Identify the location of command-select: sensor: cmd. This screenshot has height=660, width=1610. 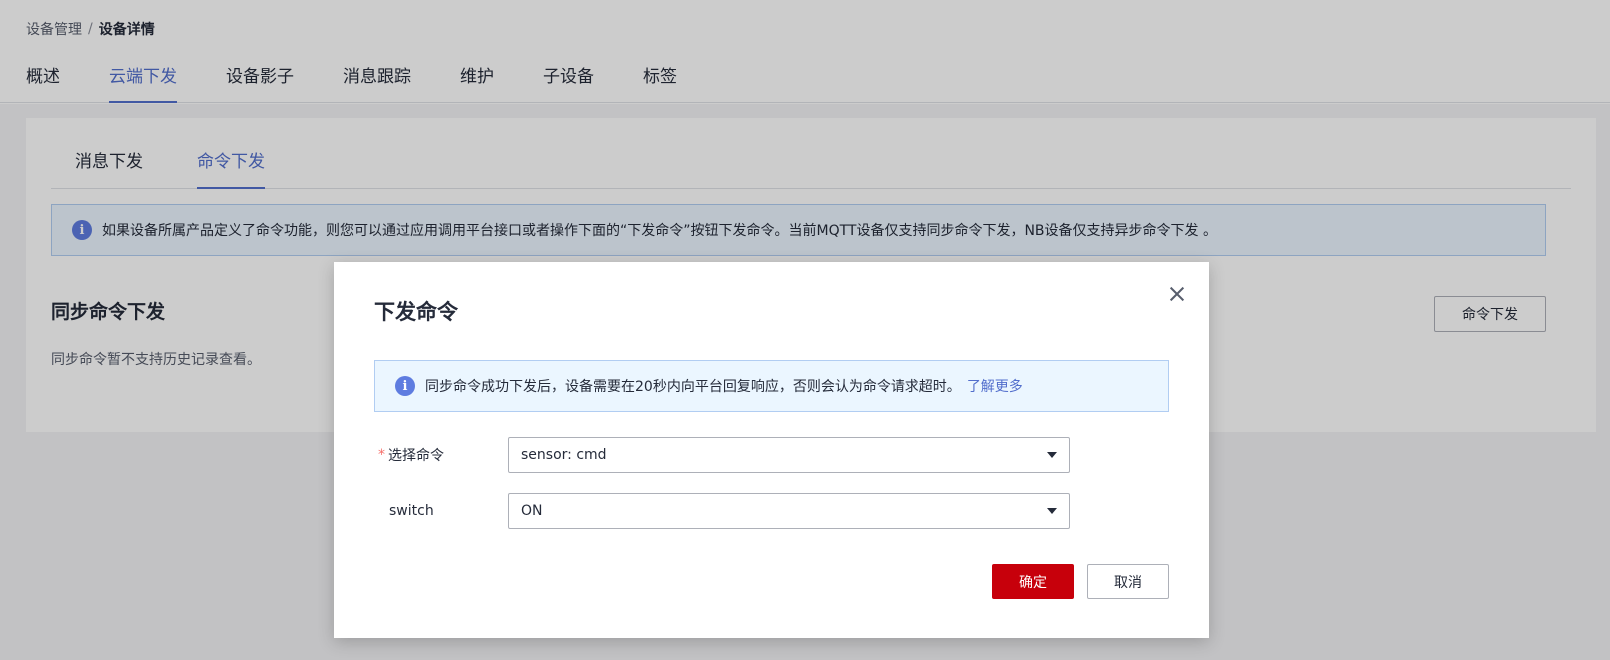
(789, 455).